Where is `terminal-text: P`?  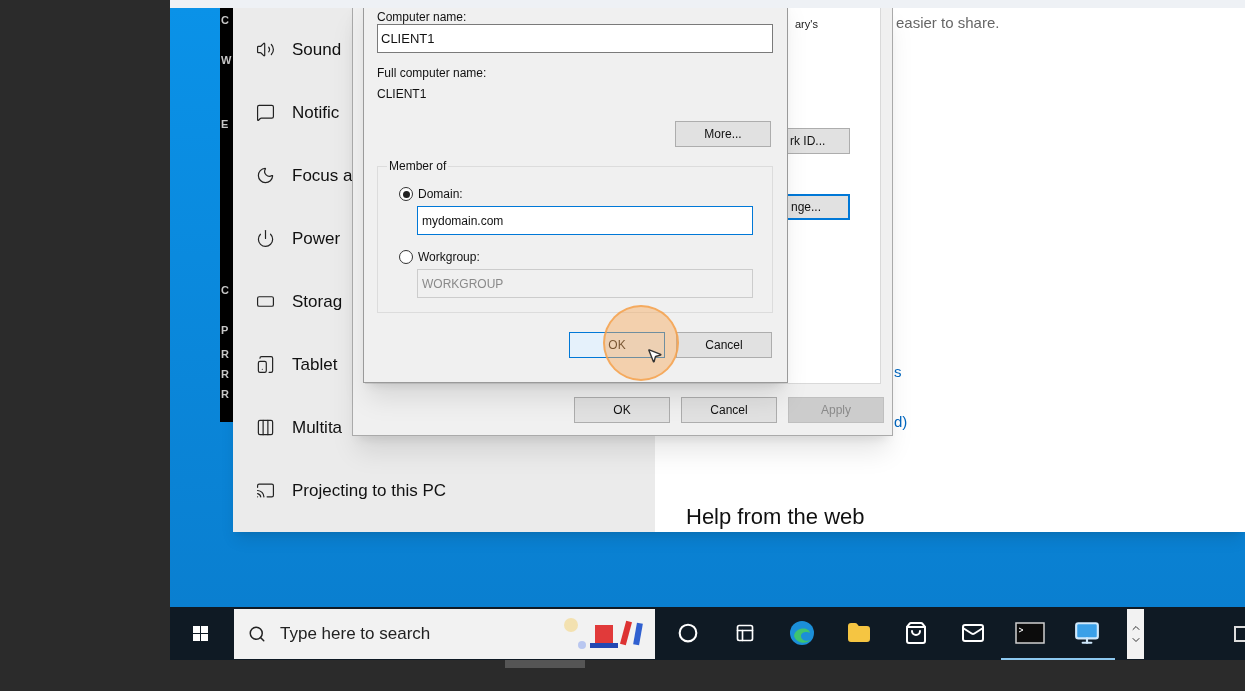 terminal-text: P is located at coordinates (225, 330).